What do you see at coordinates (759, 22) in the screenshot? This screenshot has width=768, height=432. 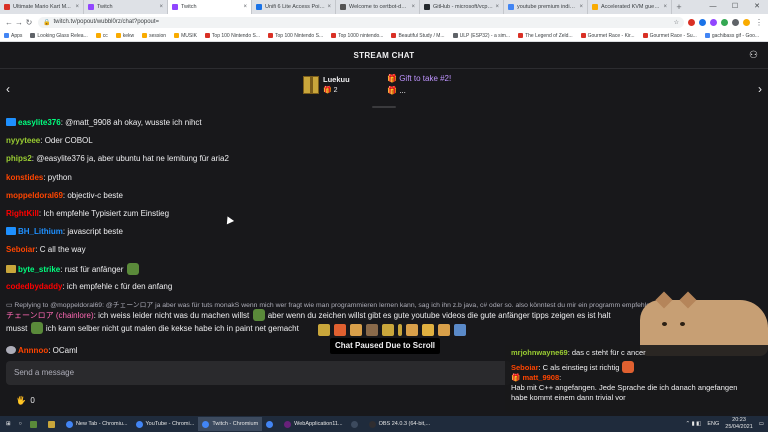 I see `menu-icon: ⋮` at bounding box center [759, 22].